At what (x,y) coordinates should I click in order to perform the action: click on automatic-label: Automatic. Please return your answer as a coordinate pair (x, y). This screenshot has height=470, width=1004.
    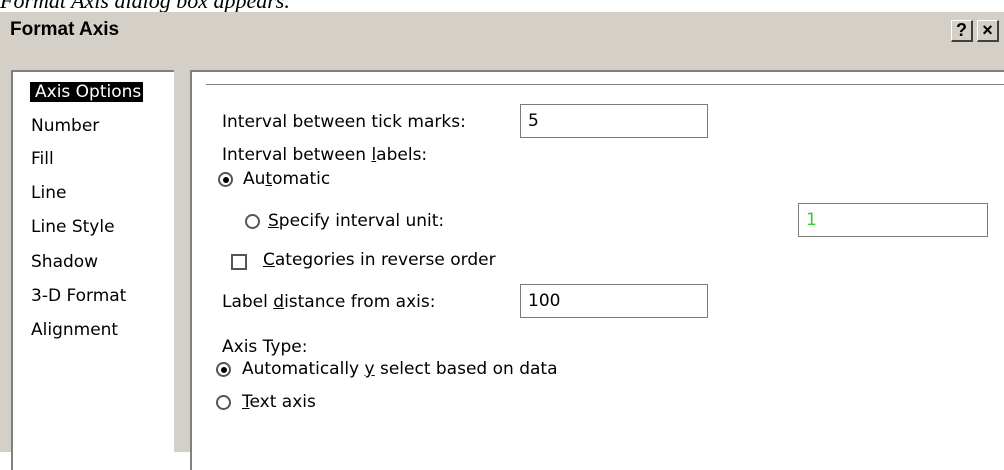
    Looking at the image, I should click on (286, 179).